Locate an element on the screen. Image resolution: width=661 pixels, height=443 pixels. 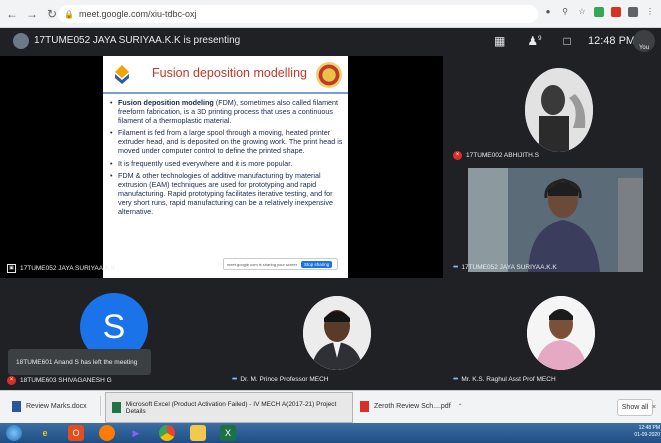
forward-icon: → is located at coordinates (32, 14).